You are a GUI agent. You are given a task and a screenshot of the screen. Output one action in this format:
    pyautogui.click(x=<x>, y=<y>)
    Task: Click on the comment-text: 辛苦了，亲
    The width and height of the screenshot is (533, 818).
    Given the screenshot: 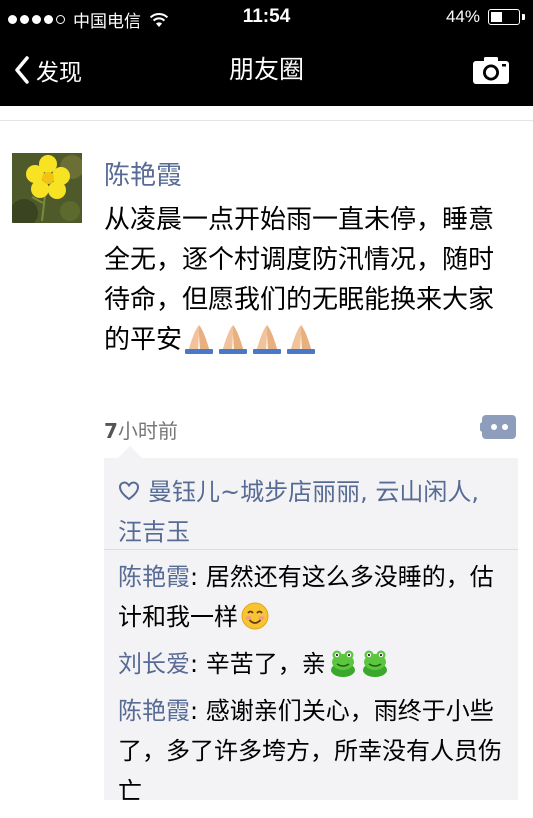 What is the action you would take?
    pyautogui.click(x=265, y=664)
    